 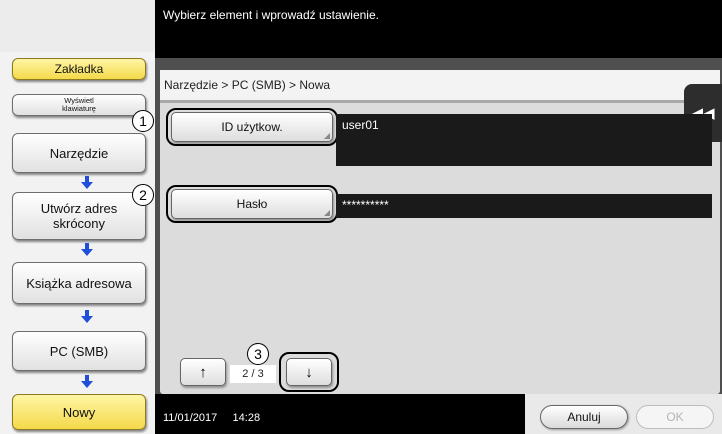 I want to click on user-id-value: user01, so click(x=524, y=140).